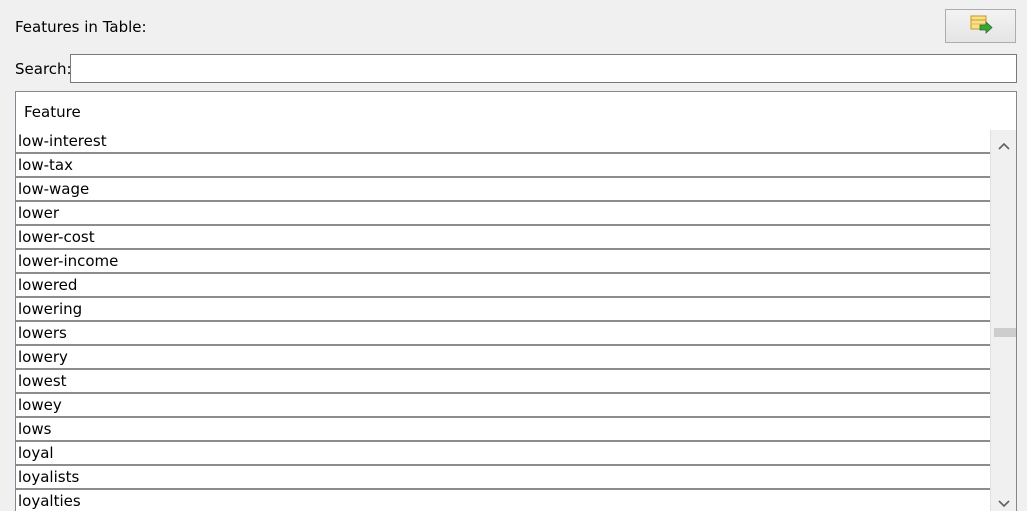 The width and height of the screenshot is (1027, 511). What do you see at coordinates (503, 406) in the screenshot?
I see `table-row: lowey` at bounding box center [503, 406].